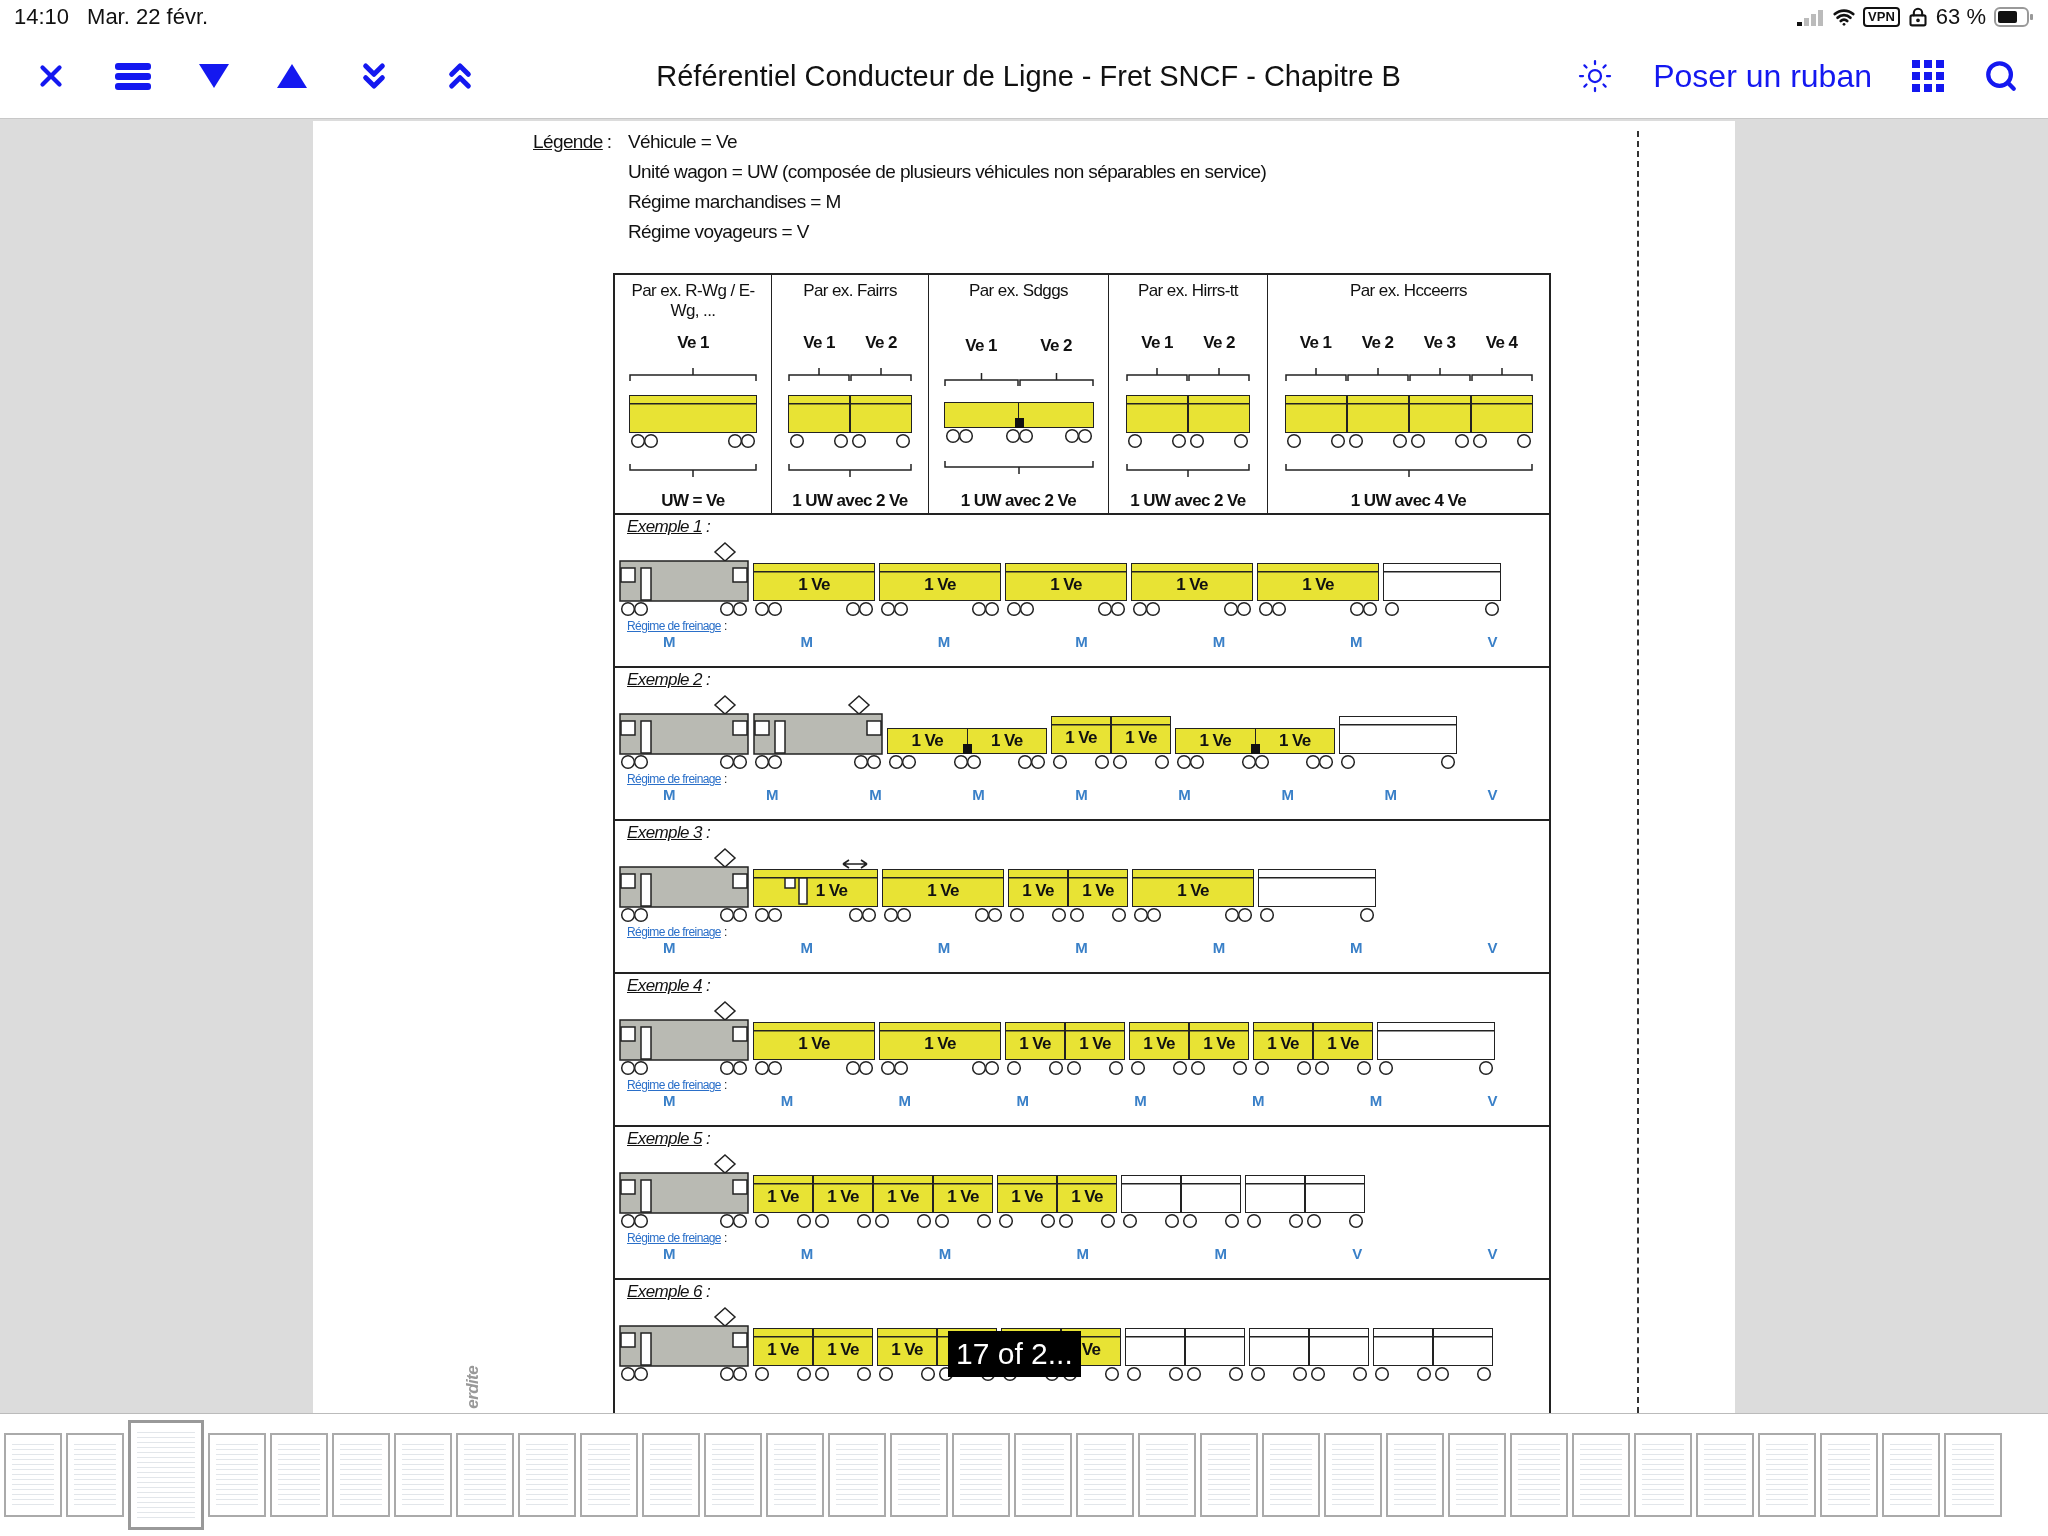  What do you see at coordinates (1595, 76) in the screenshot?
I see `brightness-icon` at bounding box center [1595, 76].